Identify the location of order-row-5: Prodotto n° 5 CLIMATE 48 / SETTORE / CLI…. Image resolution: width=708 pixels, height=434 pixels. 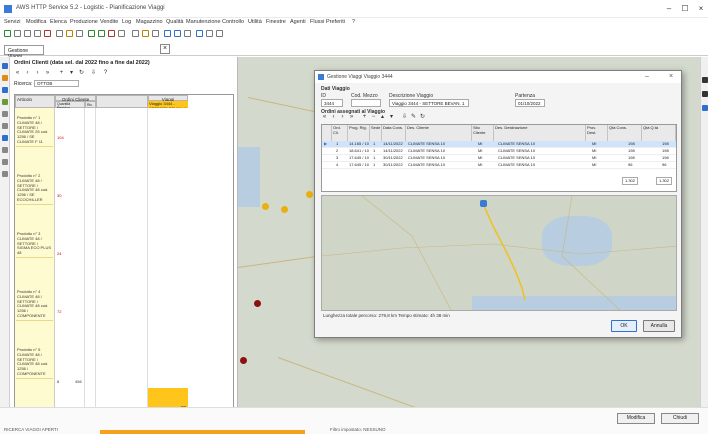
(34, 363).